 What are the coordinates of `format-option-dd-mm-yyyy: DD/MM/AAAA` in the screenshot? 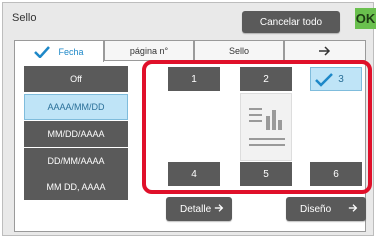 It's located at (76, 161).